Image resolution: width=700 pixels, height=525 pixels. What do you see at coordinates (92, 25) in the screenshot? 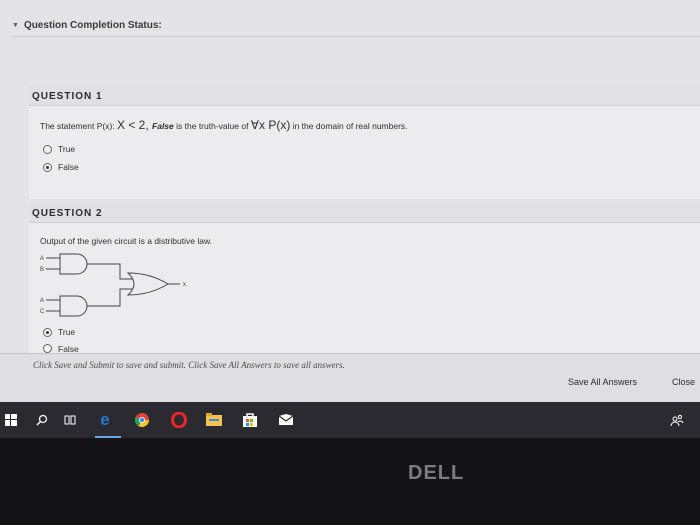
I see `status-title: Question Completion Status:` at bounding box center [92, 25].